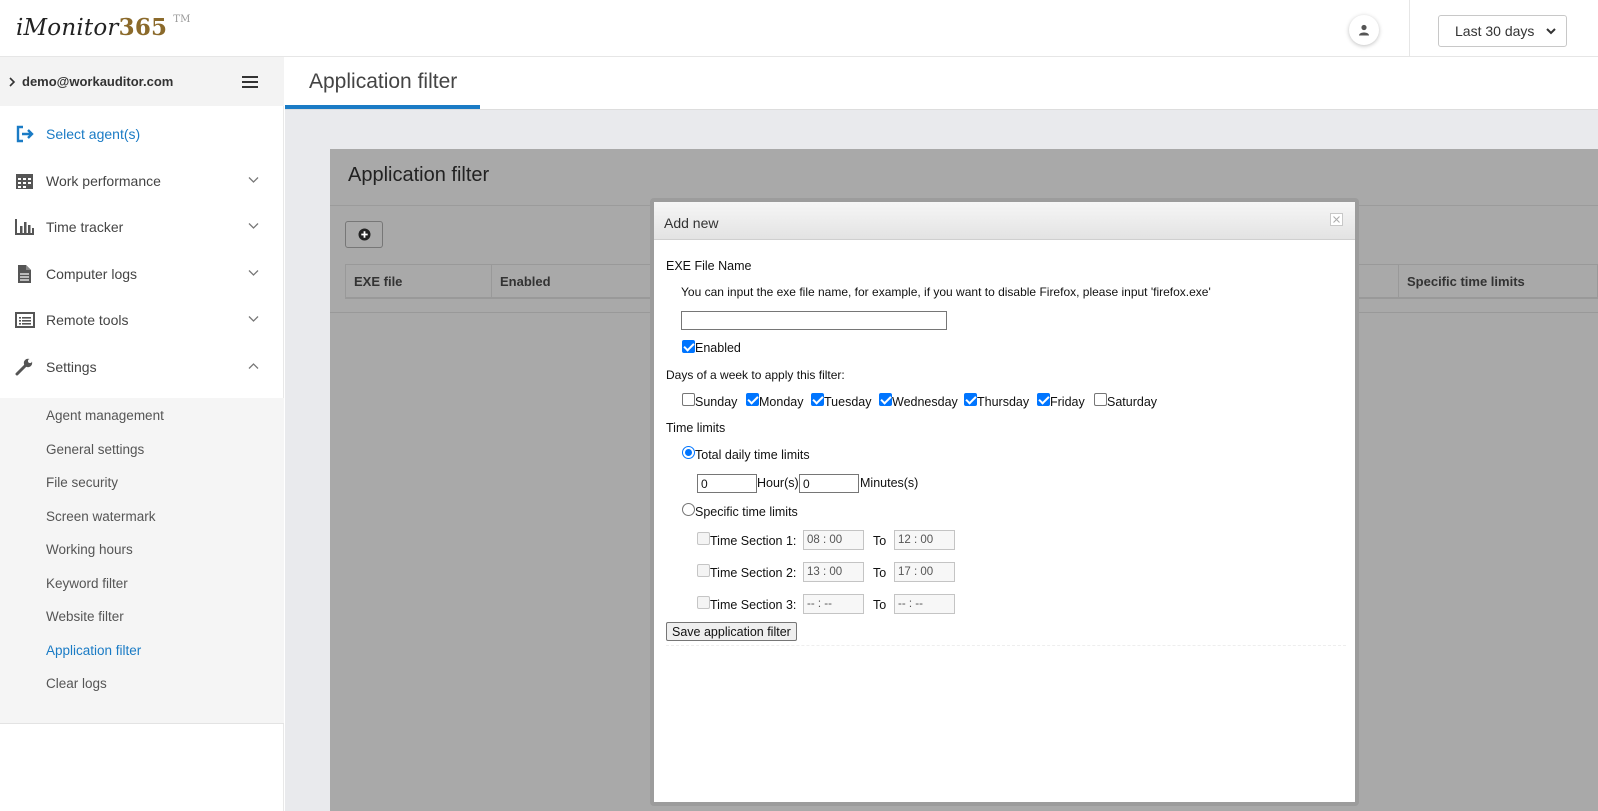  Describe the element at coordinates (880, 573) in the screenshot. I see `time-section-2-to-label: To` at that location.